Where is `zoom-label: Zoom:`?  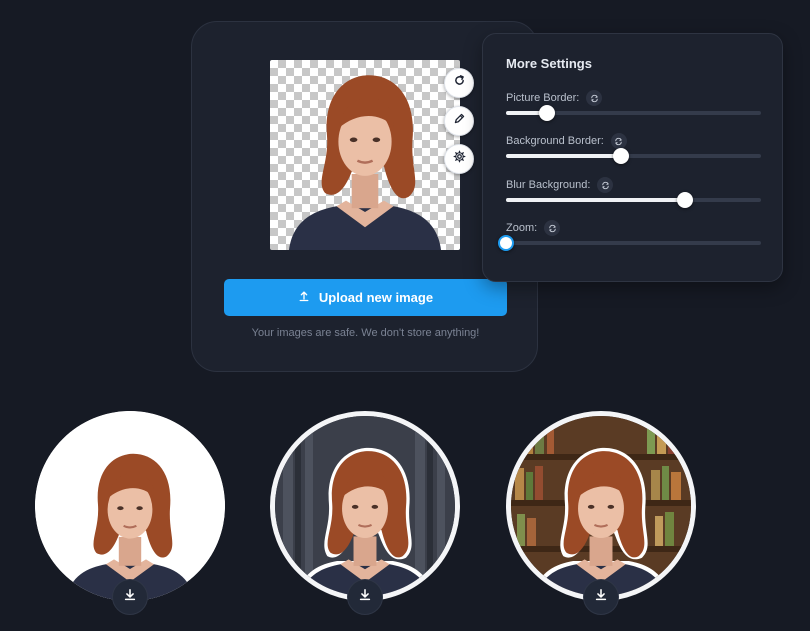 zoom-label: Zoom: is located at coordinates (522, 228).